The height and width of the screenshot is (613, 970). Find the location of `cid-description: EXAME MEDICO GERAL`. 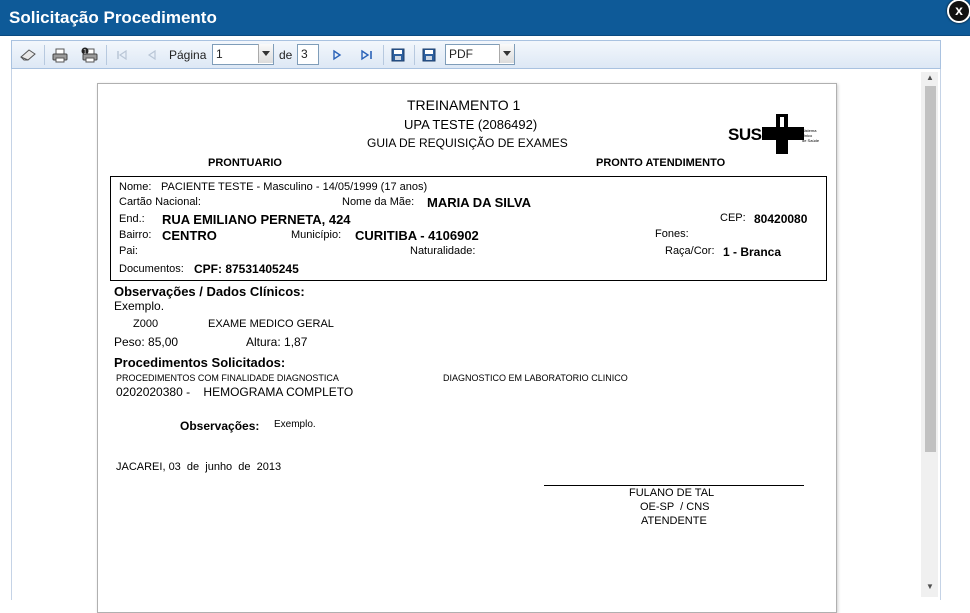

cid-description: EXAME MEDICO GERAL is located at coordinates (271, 324).